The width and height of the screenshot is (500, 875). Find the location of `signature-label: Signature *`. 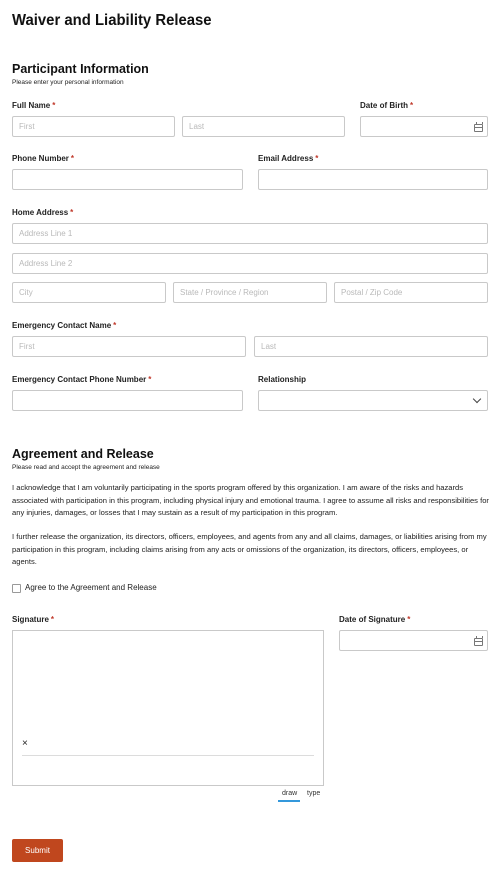

signature-label: Signature * is located at coordinates (33, 619).